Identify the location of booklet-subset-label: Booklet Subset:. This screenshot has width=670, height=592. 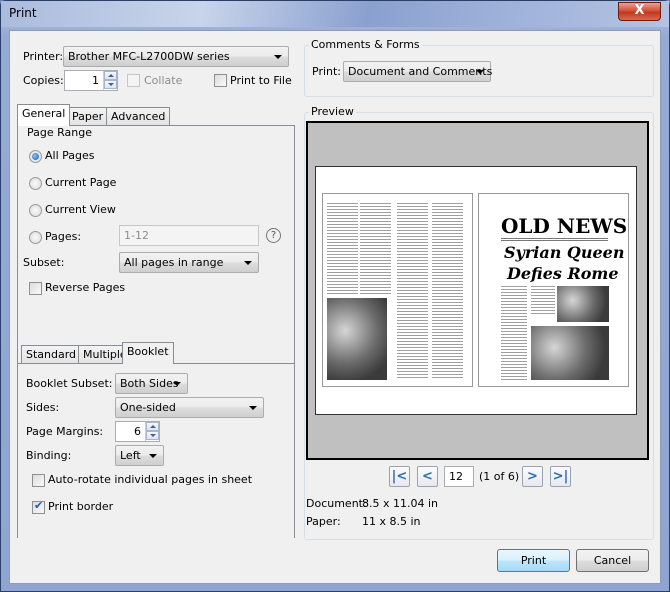
(69, 383).